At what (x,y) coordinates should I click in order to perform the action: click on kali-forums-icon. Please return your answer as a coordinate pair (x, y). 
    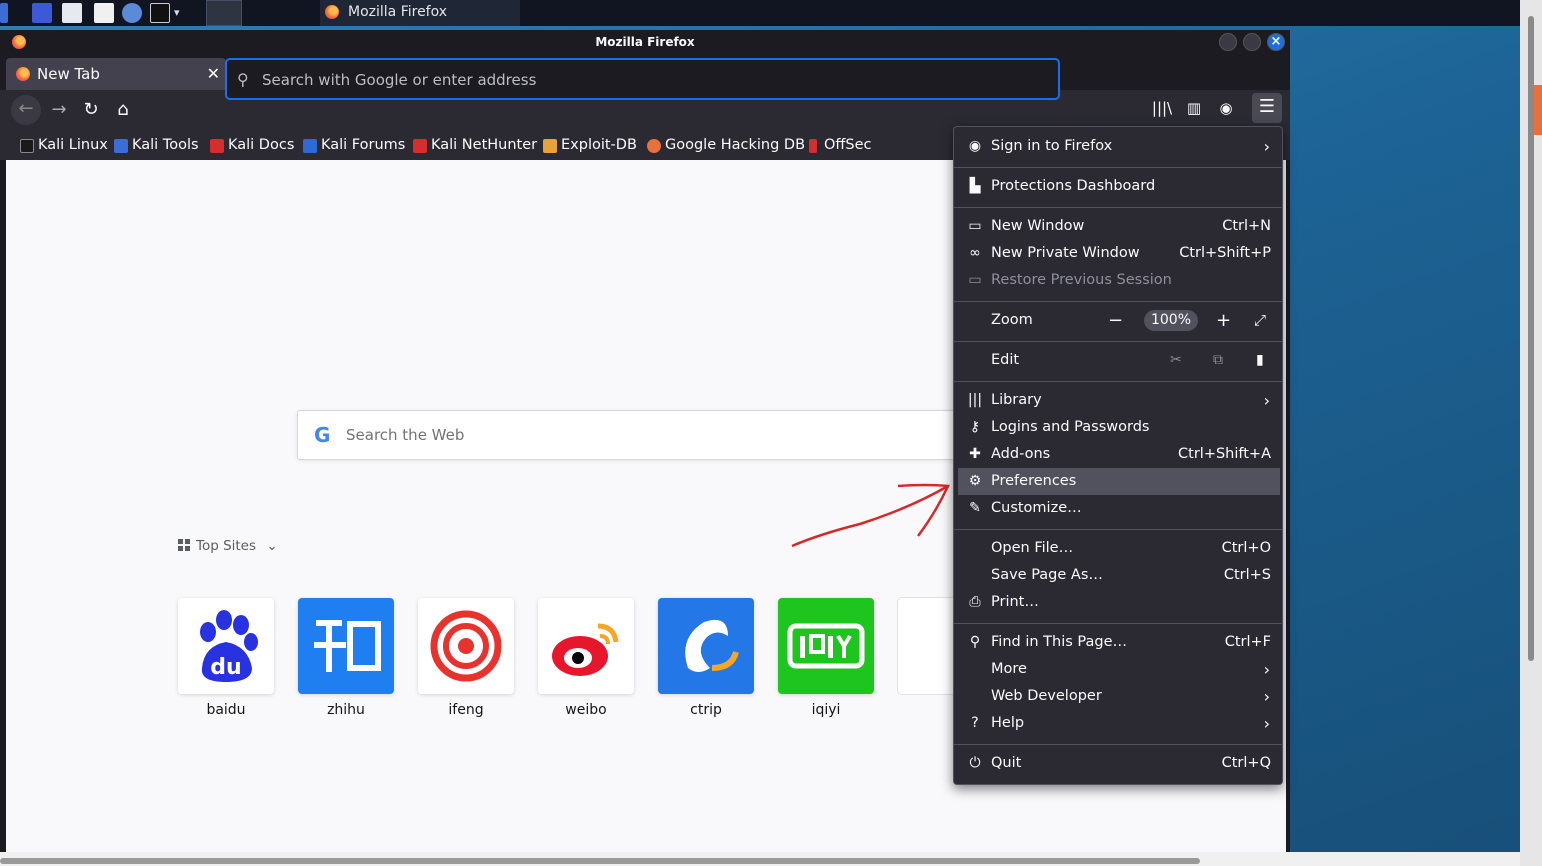
    Looking at the image, I should click on (310, 146).